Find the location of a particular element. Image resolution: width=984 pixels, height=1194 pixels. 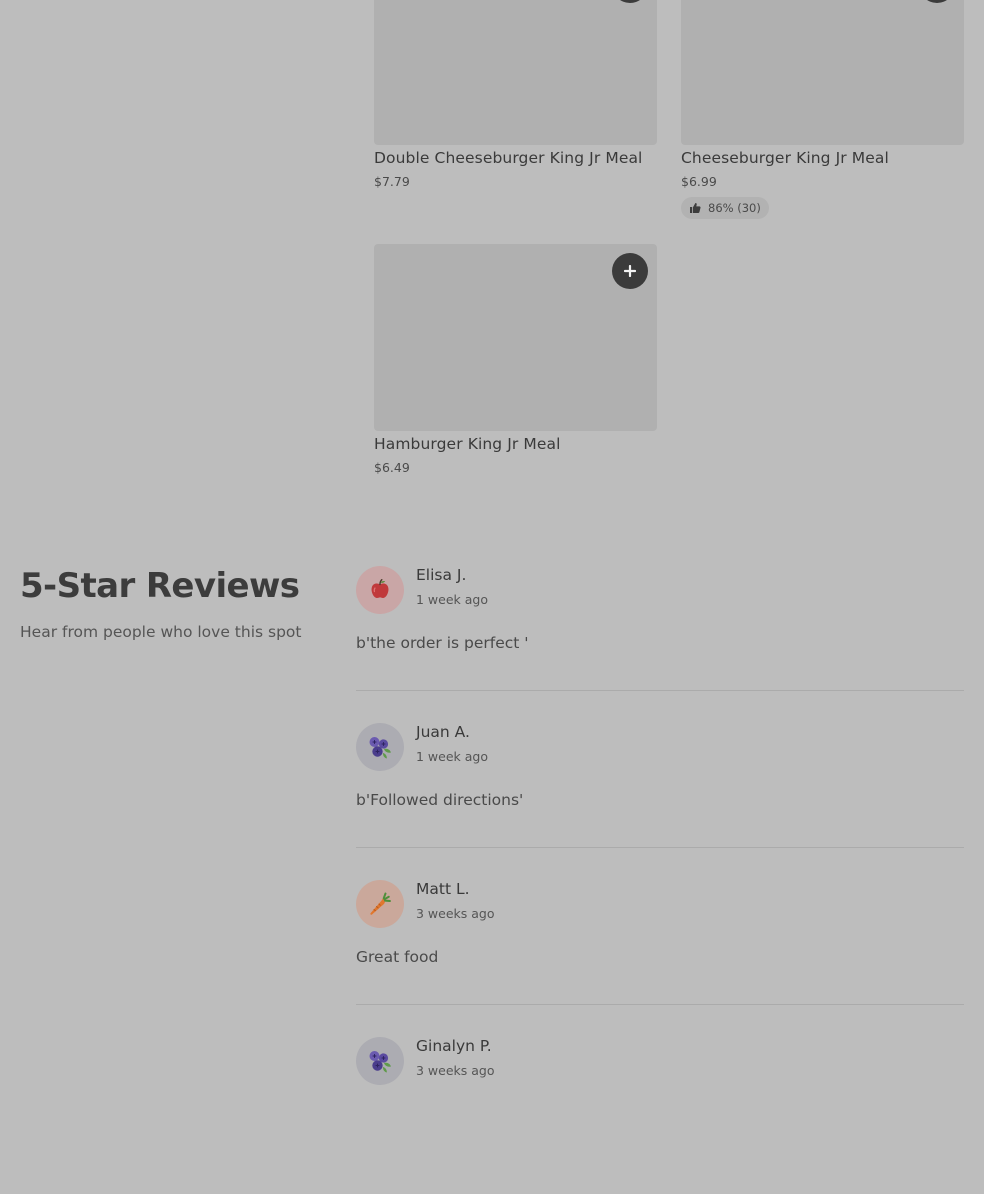

menu-item-name: Cheeseburger King Jr Meal is located at coordinates (785, 158).